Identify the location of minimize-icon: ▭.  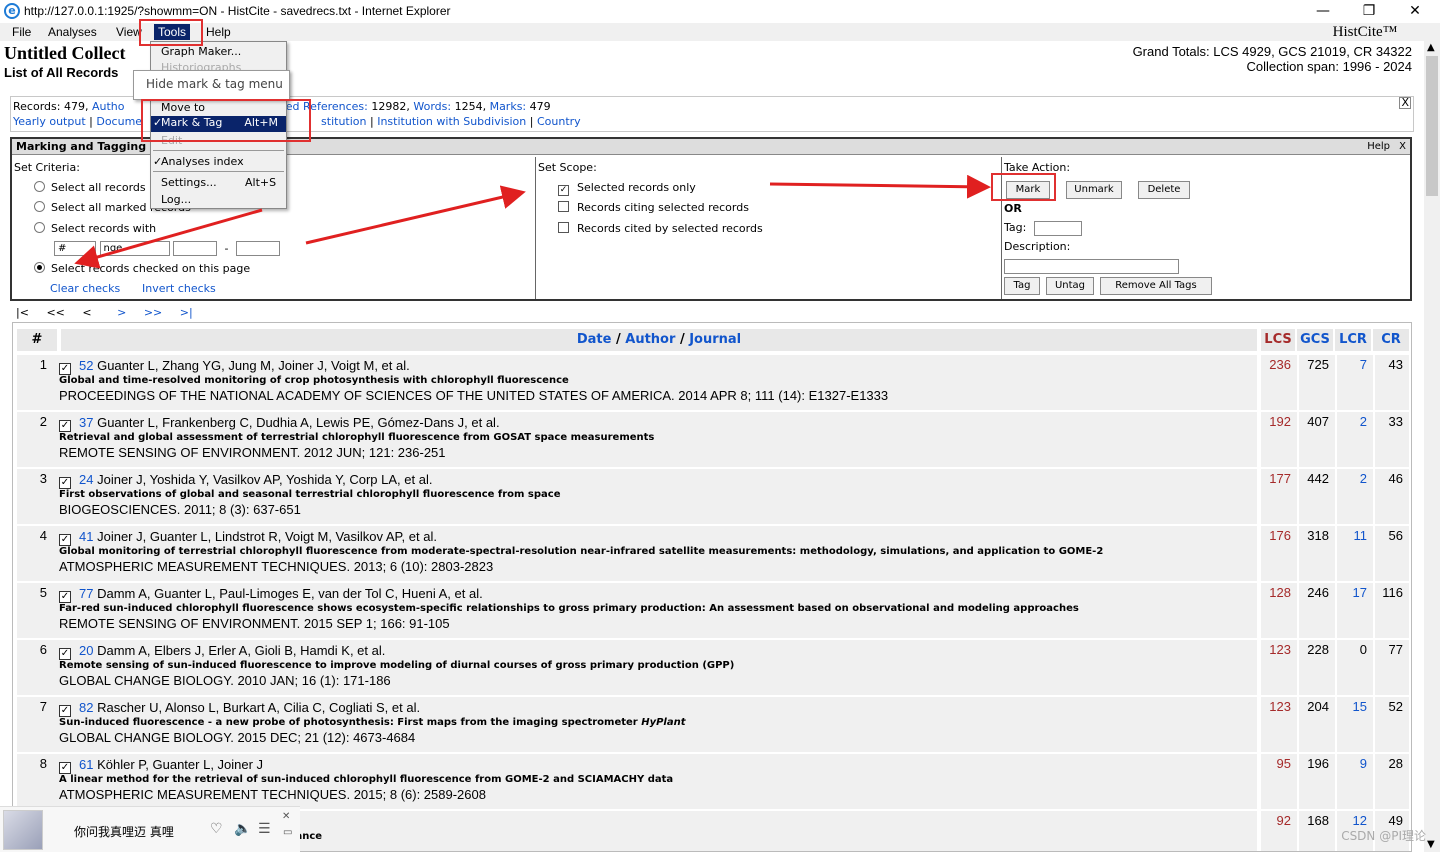
(287, 832).